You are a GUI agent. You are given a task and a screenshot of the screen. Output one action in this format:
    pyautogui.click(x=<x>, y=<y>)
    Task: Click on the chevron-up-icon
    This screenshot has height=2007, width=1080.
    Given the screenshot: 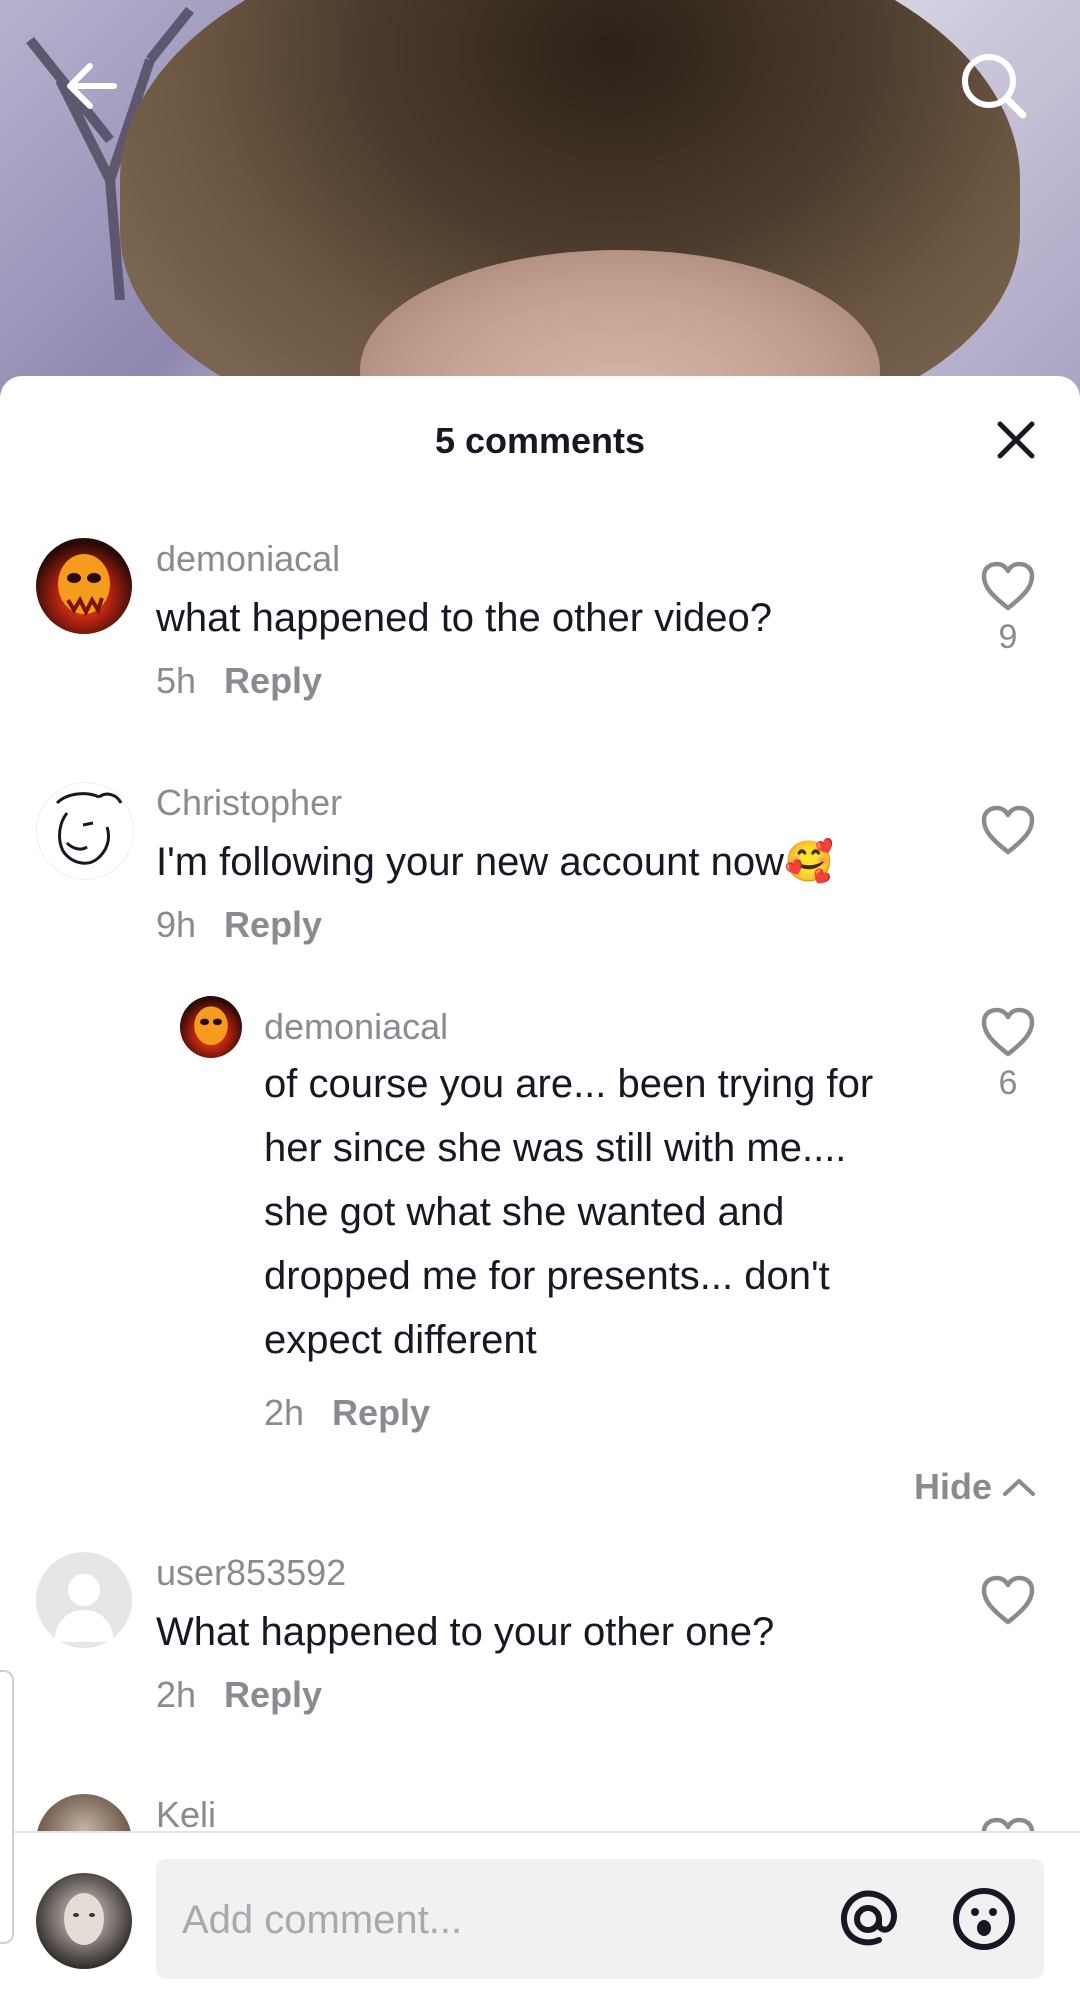 What is the action you would take?
    pyautogui.click(x=1019, y=1487)
    